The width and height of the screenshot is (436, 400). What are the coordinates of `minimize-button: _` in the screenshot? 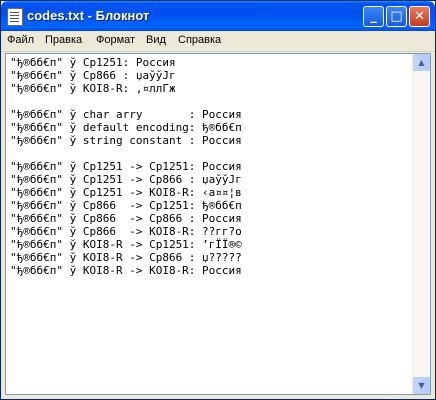 It's located at (373, 16).